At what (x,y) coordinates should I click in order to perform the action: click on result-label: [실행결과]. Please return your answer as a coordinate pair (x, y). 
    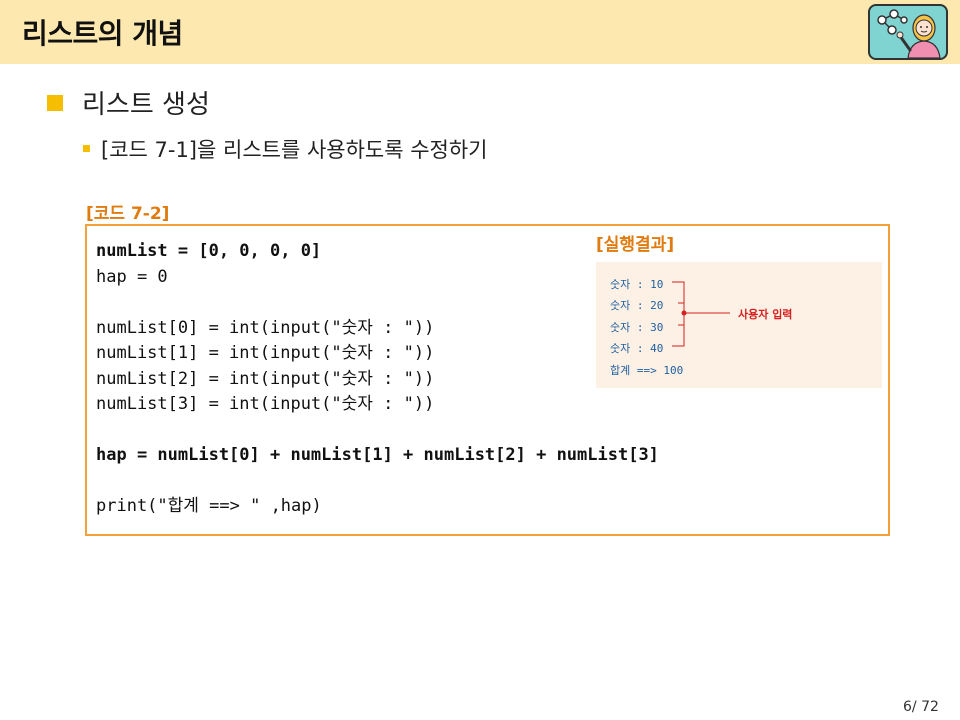
    Looking at the image, I should click on (635, 245).